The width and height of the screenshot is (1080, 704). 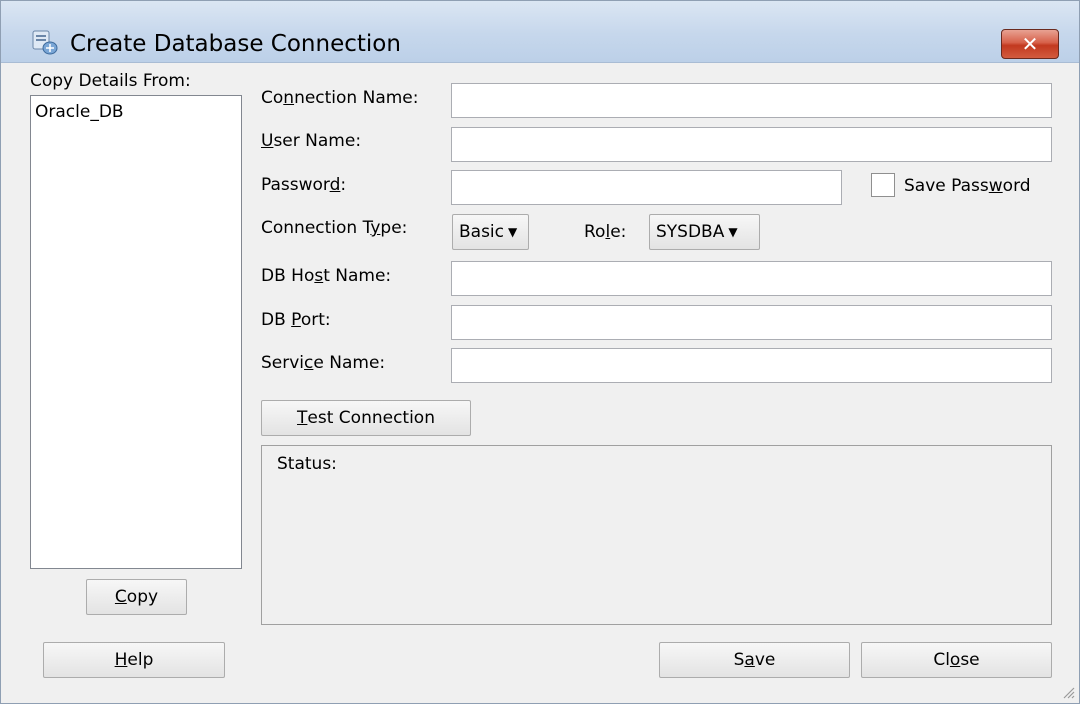 What do you see at coordinates (326, 276) in the screenshot?
I see `db-host-name-label: DB Host Name:` at bounding box center [326, 276].